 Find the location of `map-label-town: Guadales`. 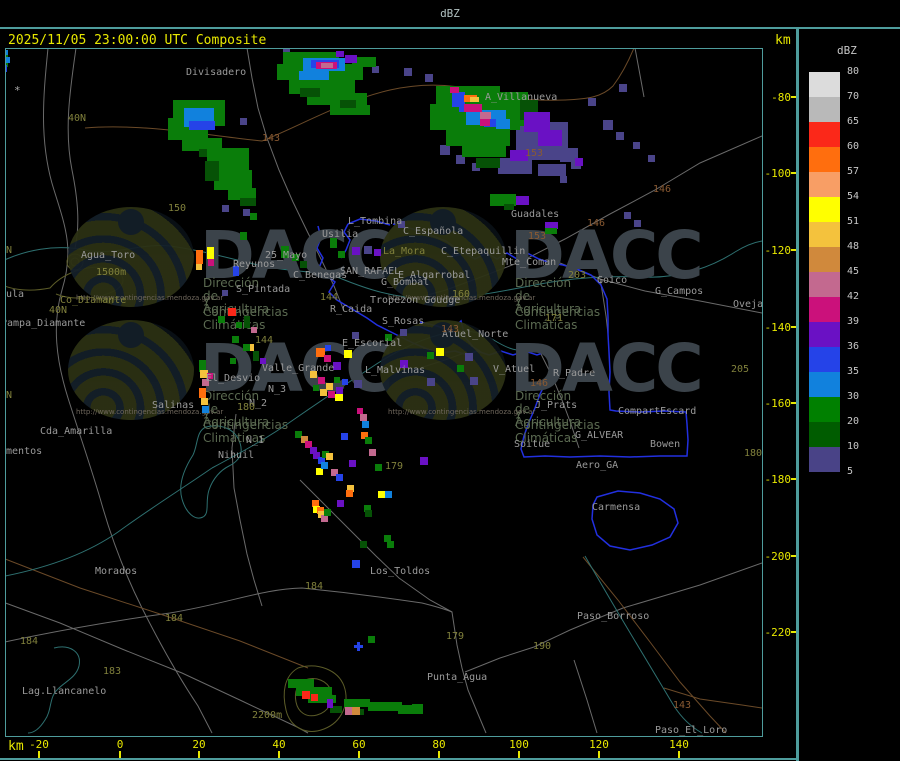

map-label-town: Guadales is located at coordinates (535, 214).